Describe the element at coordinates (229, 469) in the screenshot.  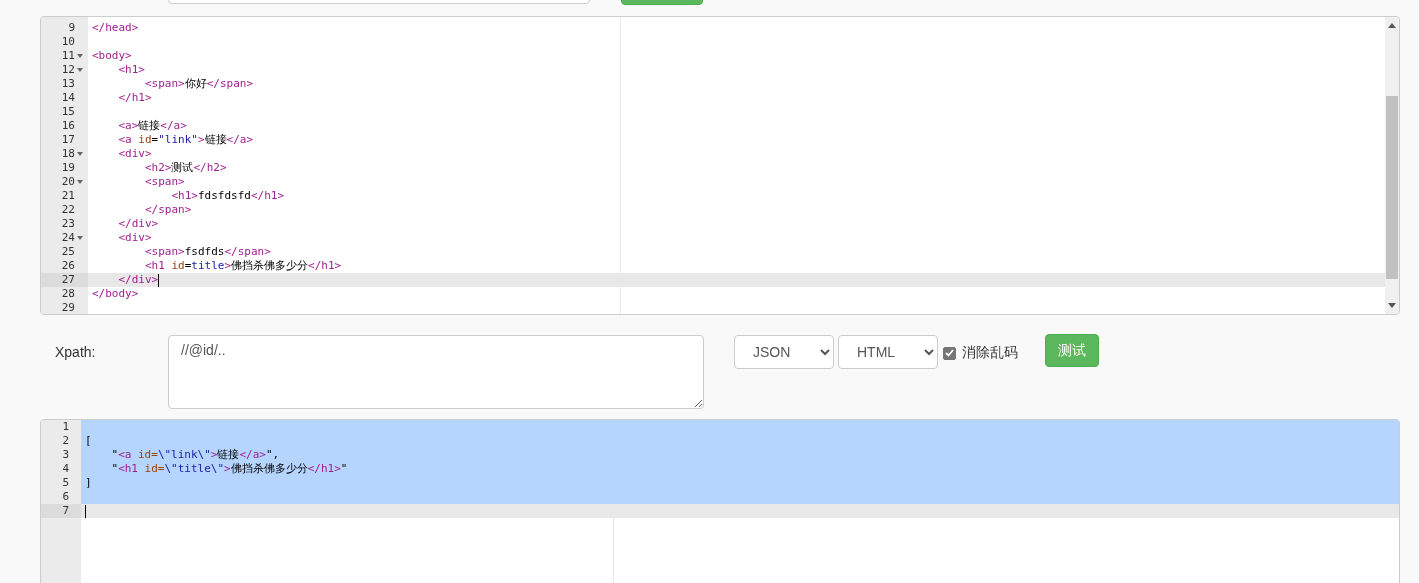
I see `code-line: "<h1 id=\"title\">佛挡杀佛多少分</h1>"` at that location.